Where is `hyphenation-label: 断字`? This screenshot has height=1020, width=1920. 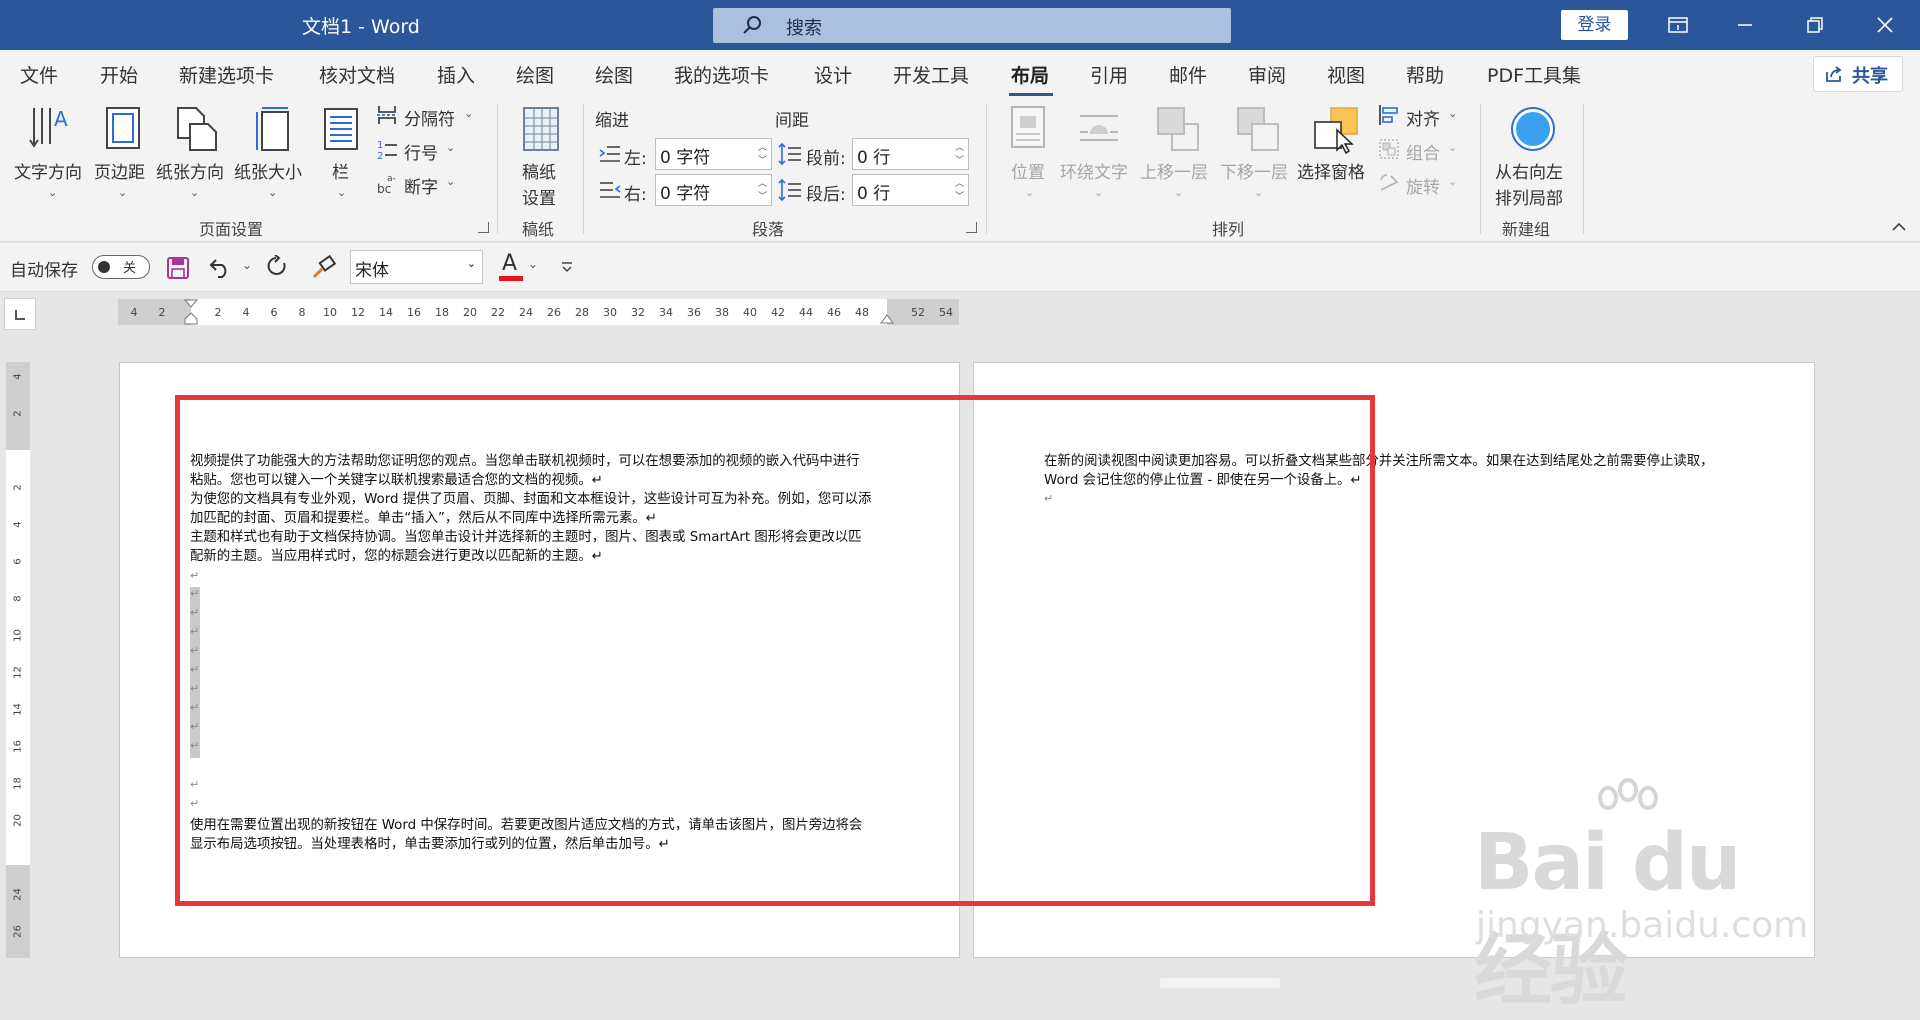 hyphenation-label: 断字 is located at coordinates (421, 188).